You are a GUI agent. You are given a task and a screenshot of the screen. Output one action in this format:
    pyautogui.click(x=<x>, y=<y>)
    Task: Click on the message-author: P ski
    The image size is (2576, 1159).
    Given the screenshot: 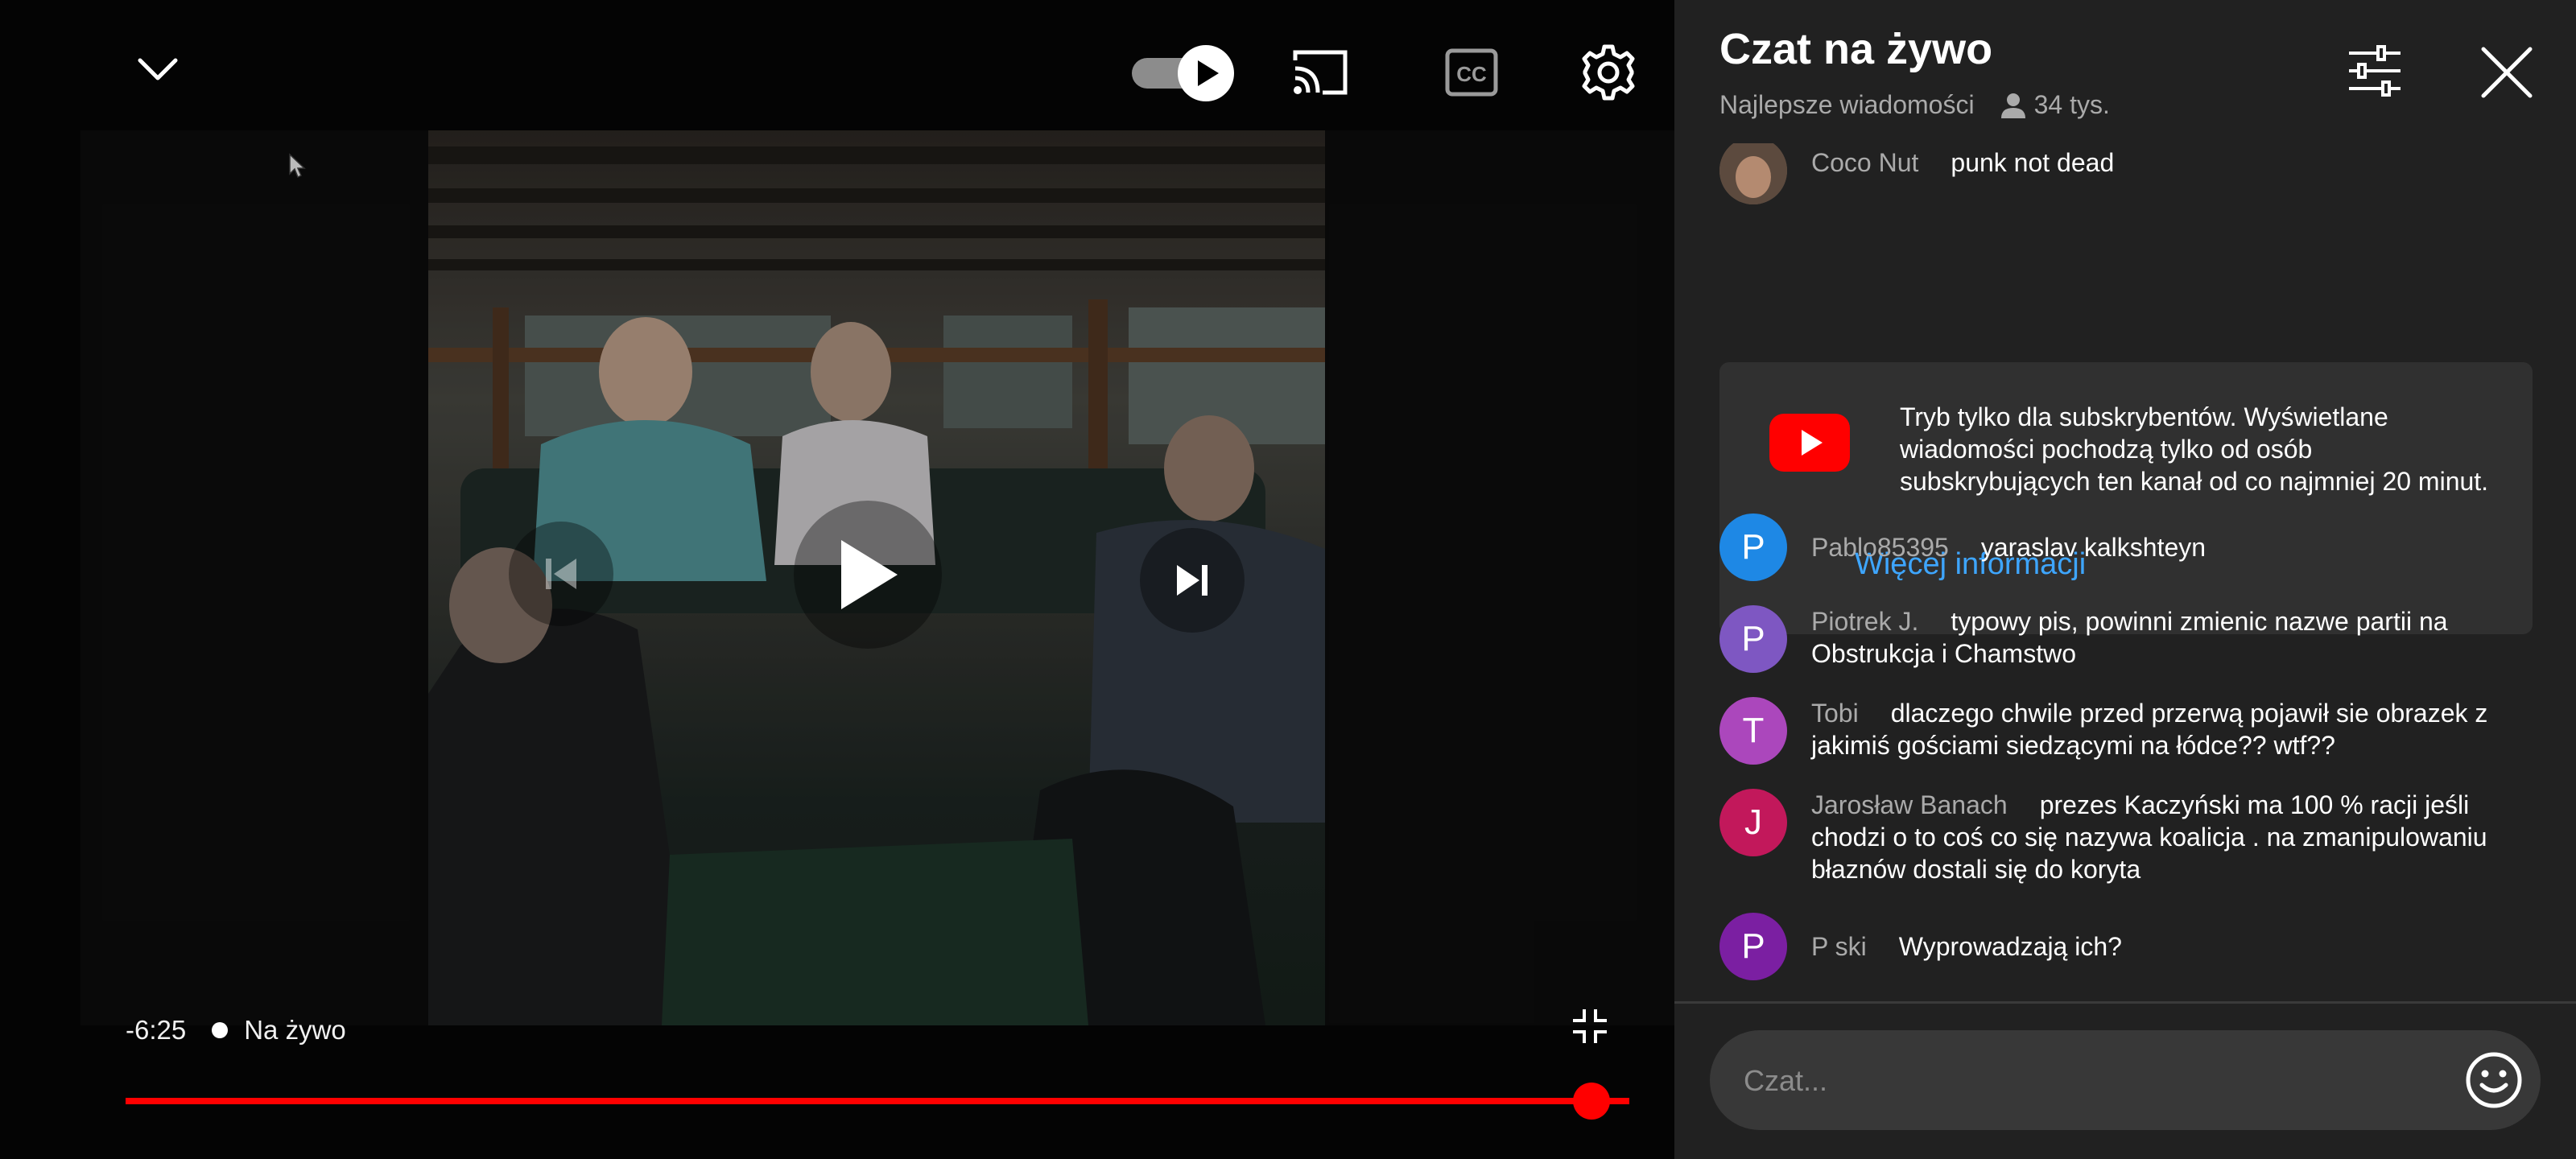 What is the action you would take?
    pyautogui.click(x=1839, y=946)
    